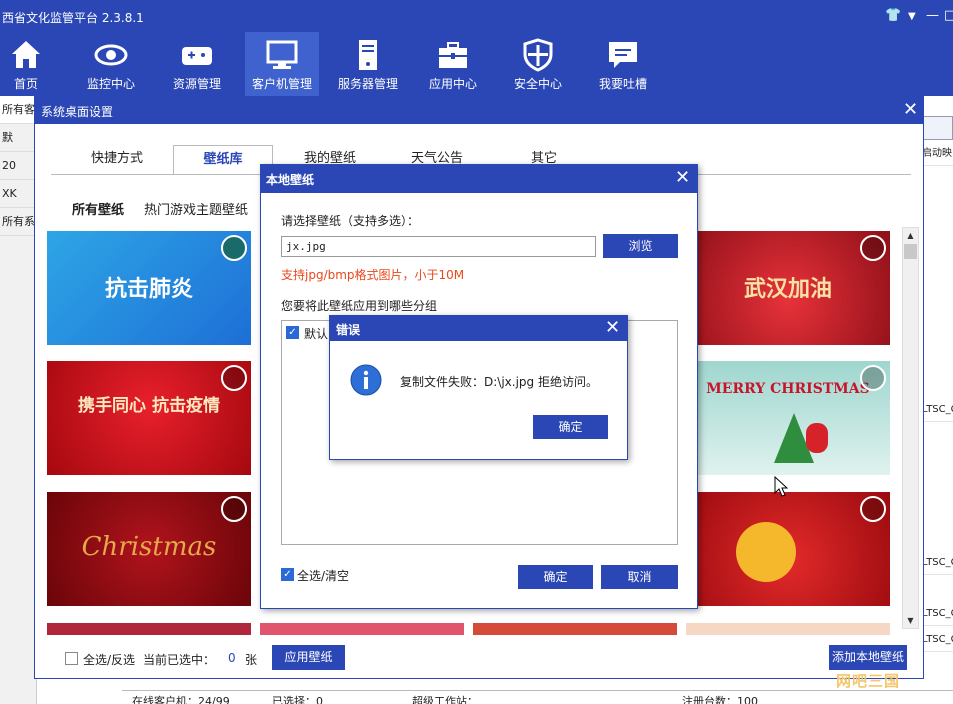 This screenshot has height=704, width=953. Describe the element at coordinates (367, 84) in the screenshot. I see `toolbar-label: 服务器管理` at that location.